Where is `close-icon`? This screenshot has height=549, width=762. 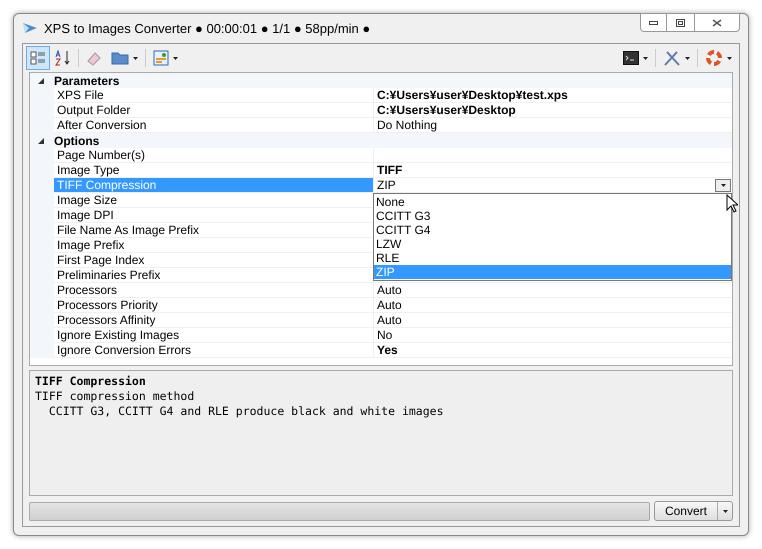
close-icon is located at coordinates (717, 22).